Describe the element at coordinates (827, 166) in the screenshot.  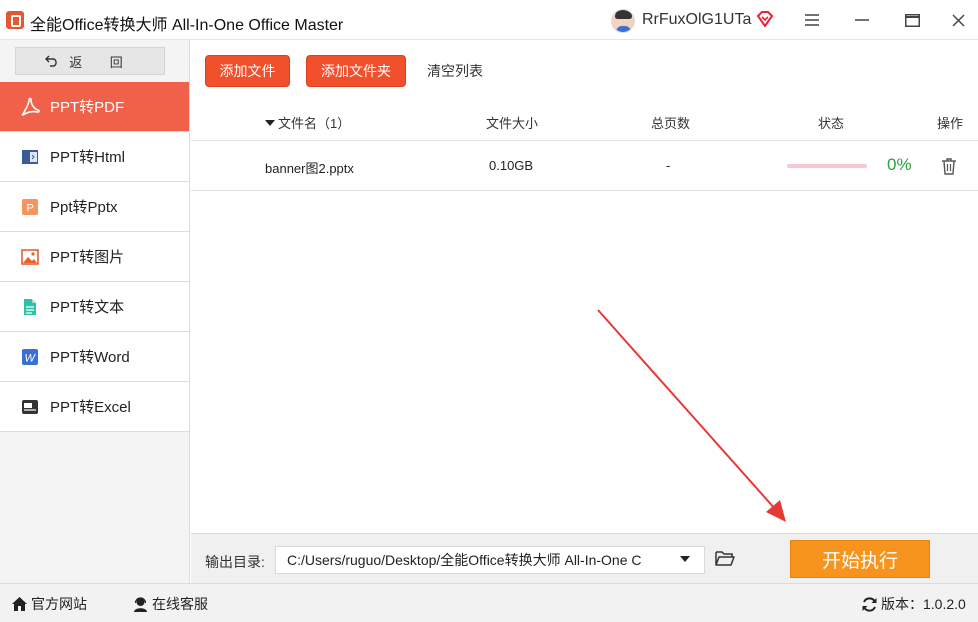
I see `progress-bar` at that location.